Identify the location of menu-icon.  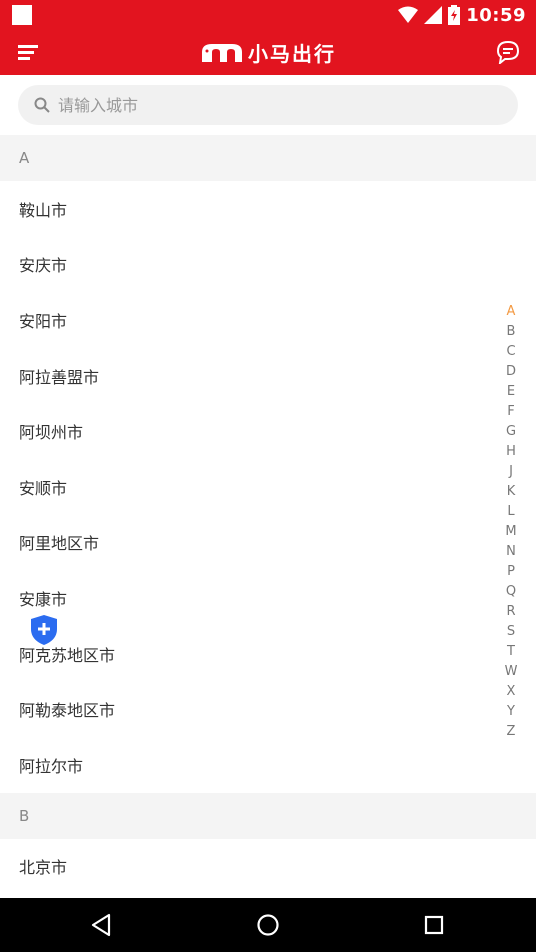
(29, 52).